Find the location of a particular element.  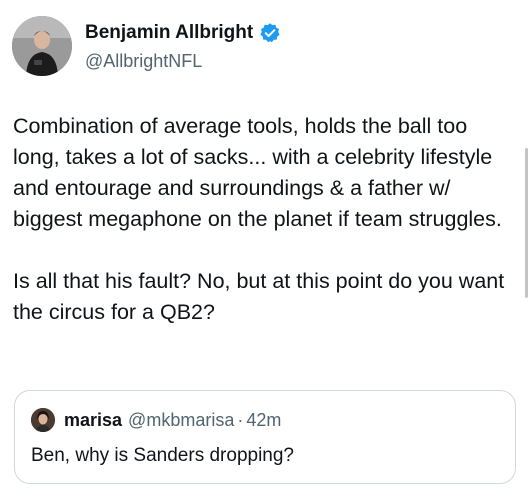

quoted-author-display-name: marisa is located at coordinates (93, 420).